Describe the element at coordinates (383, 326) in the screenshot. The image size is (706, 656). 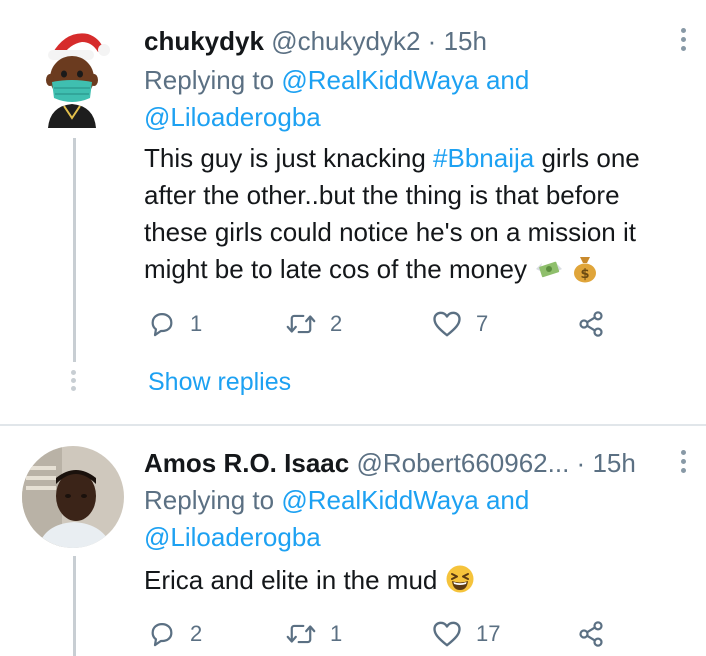
I see `tweet-actions: 1 2 7` at that location.